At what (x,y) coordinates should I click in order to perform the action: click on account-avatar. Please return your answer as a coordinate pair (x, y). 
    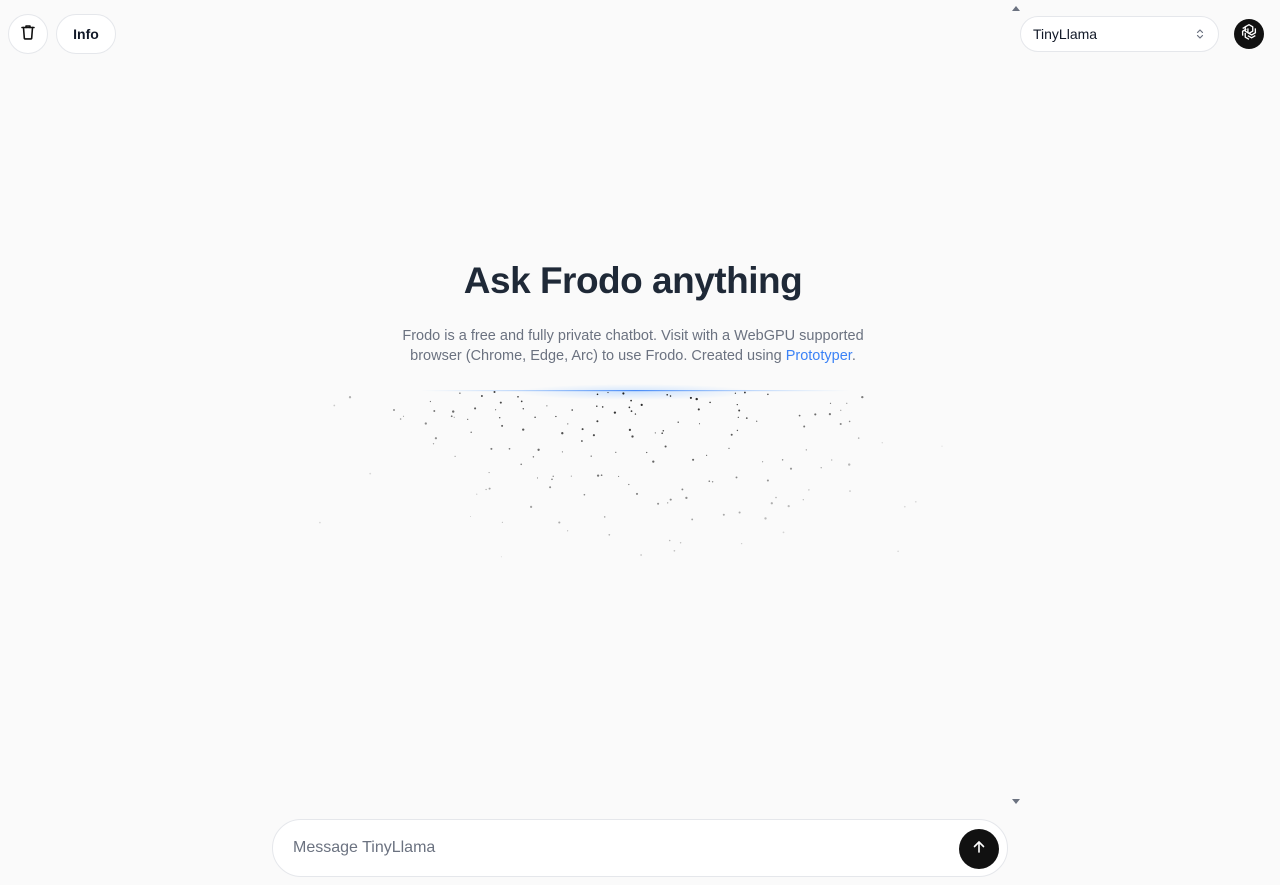
    Looking at the image, I should click on (1249, 34).